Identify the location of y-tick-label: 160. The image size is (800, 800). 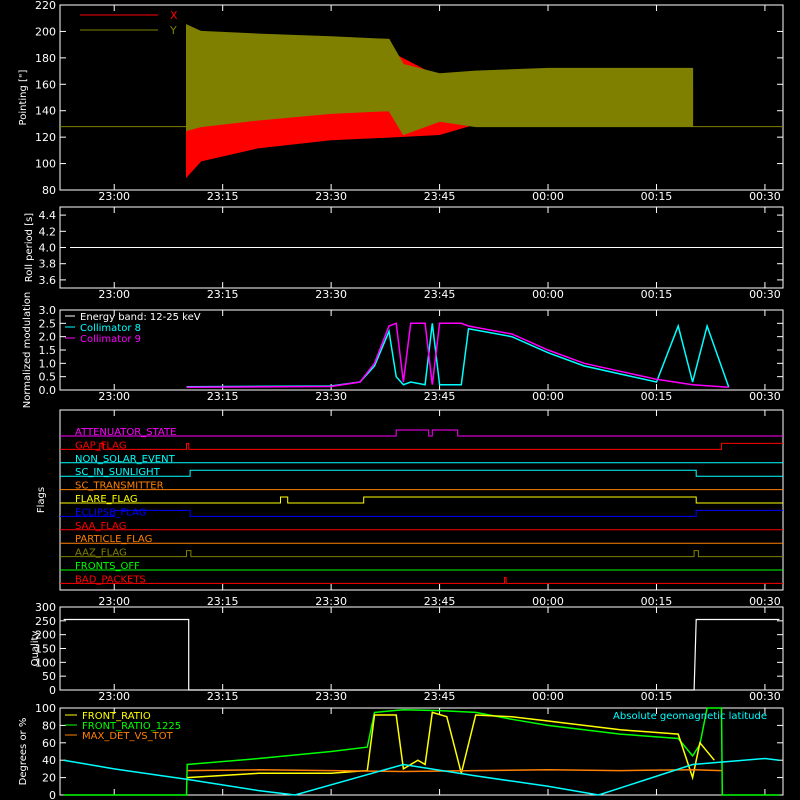
(45, 84).